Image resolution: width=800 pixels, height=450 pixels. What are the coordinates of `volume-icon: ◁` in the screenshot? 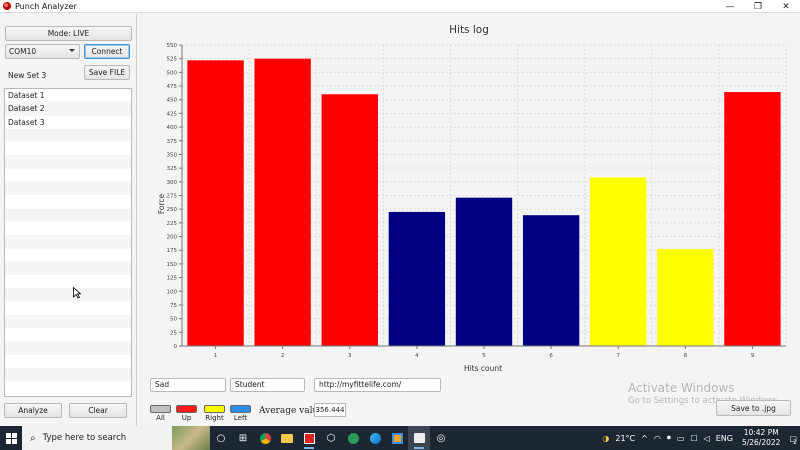 It's located at (707, 438).